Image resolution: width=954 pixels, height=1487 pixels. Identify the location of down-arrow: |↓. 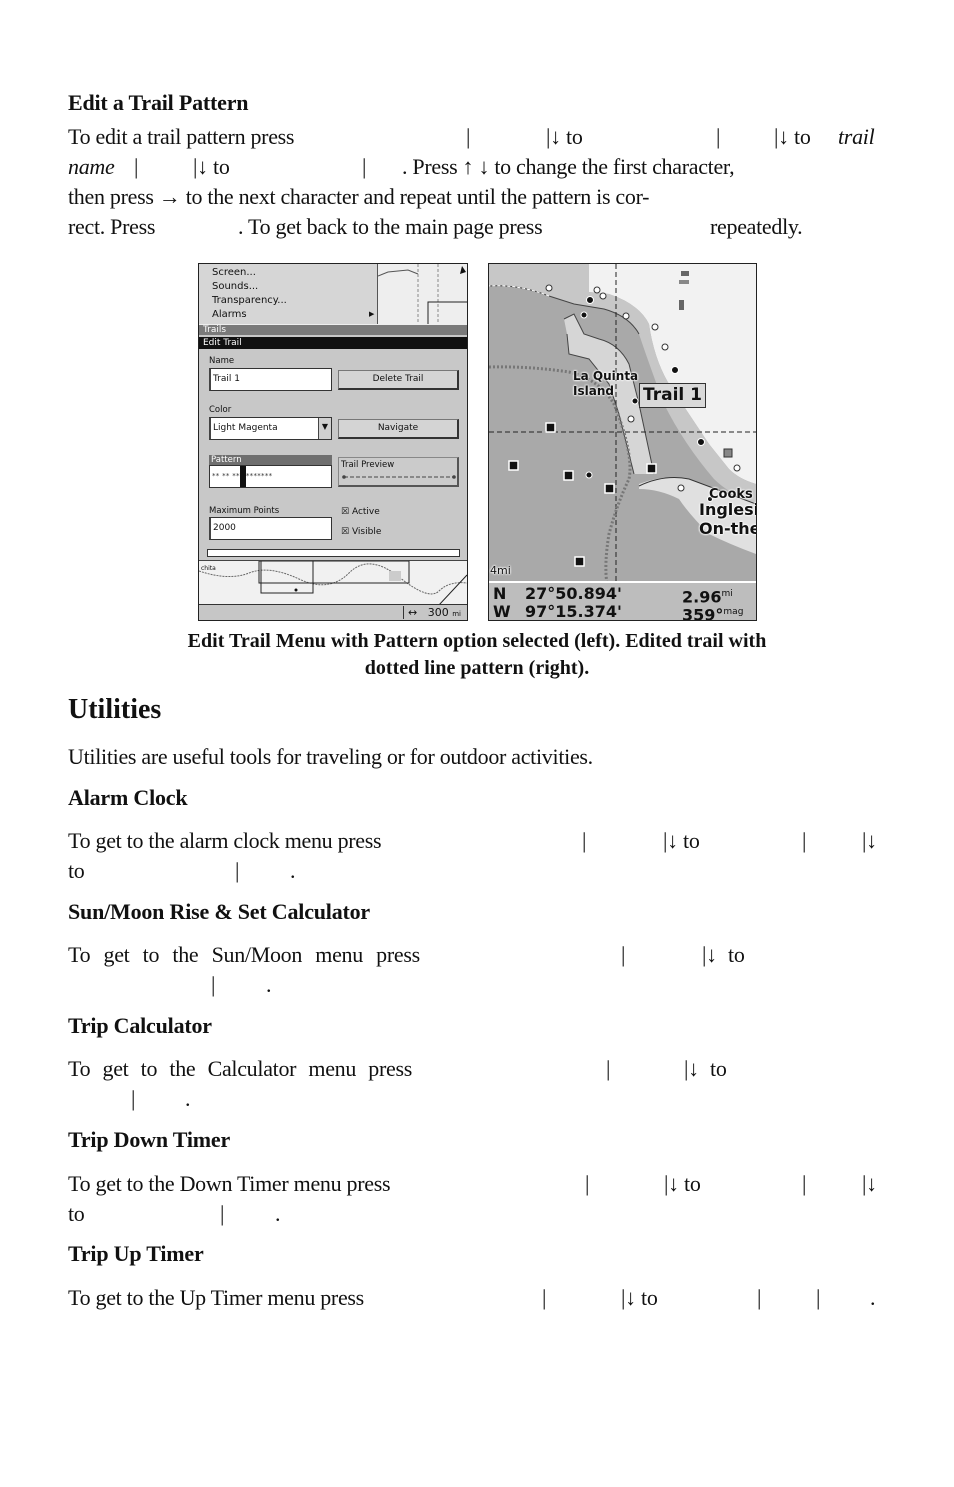
(869, 1183).